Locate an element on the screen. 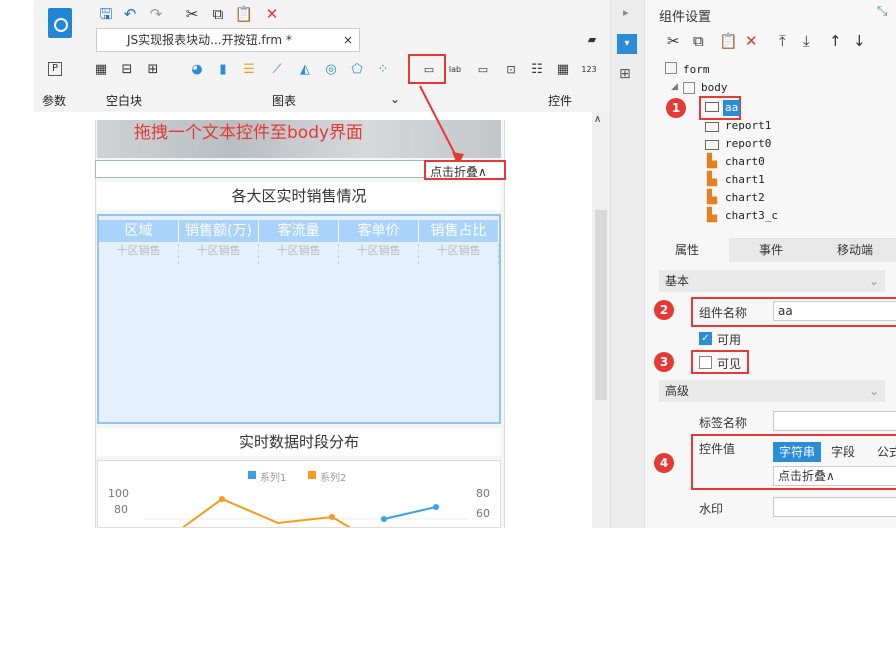  date-control-icon: ▦ is located at coordinates (563, 70).